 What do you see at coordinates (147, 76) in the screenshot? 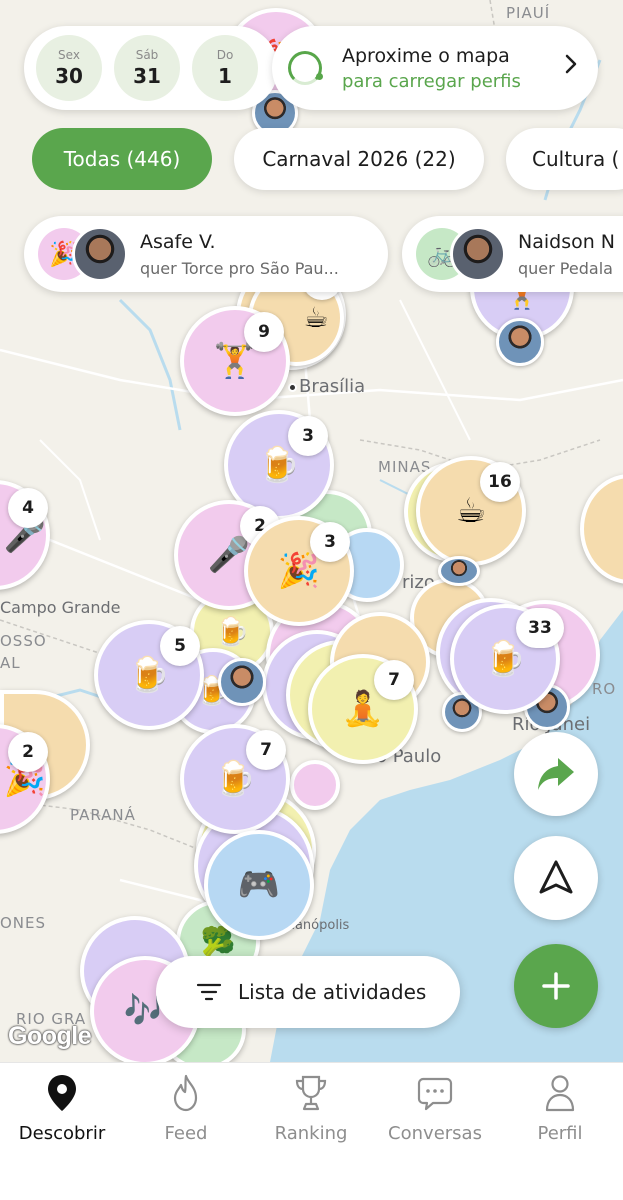
I see `date-day: 31` at bounding box center [147, 76].